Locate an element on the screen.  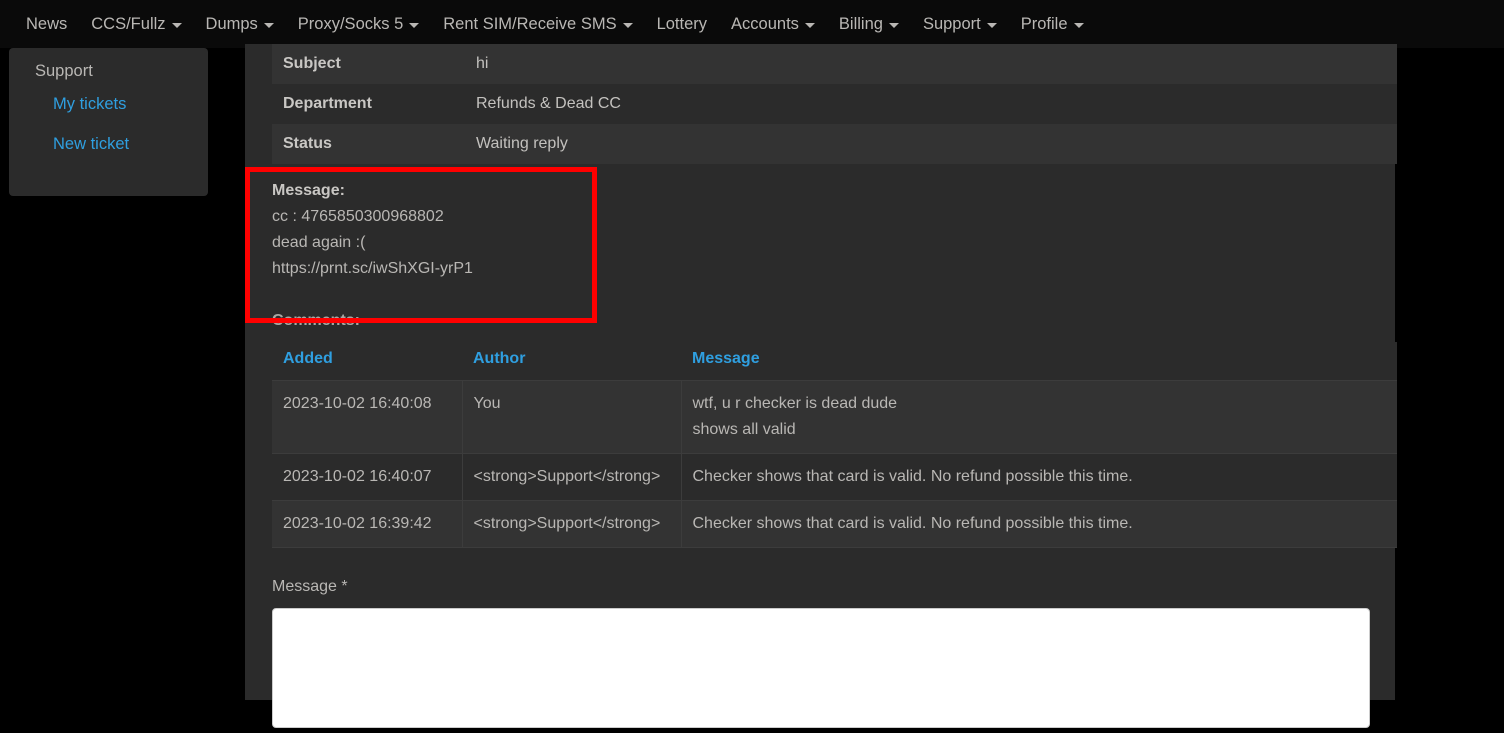
column-header-added: Added is located at coordinates (367, 361).